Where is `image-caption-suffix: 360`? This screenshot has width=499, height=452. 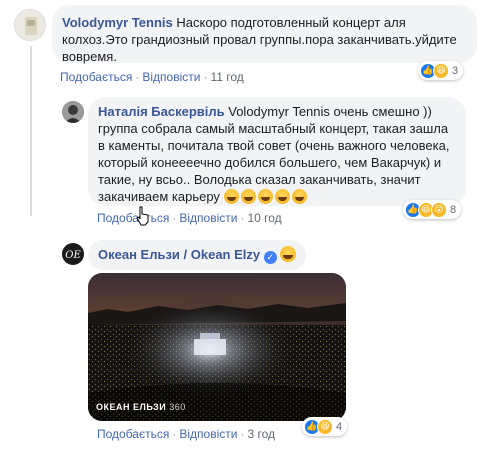 image-caption-suffix: 360 is located at coordinates (177, 407).